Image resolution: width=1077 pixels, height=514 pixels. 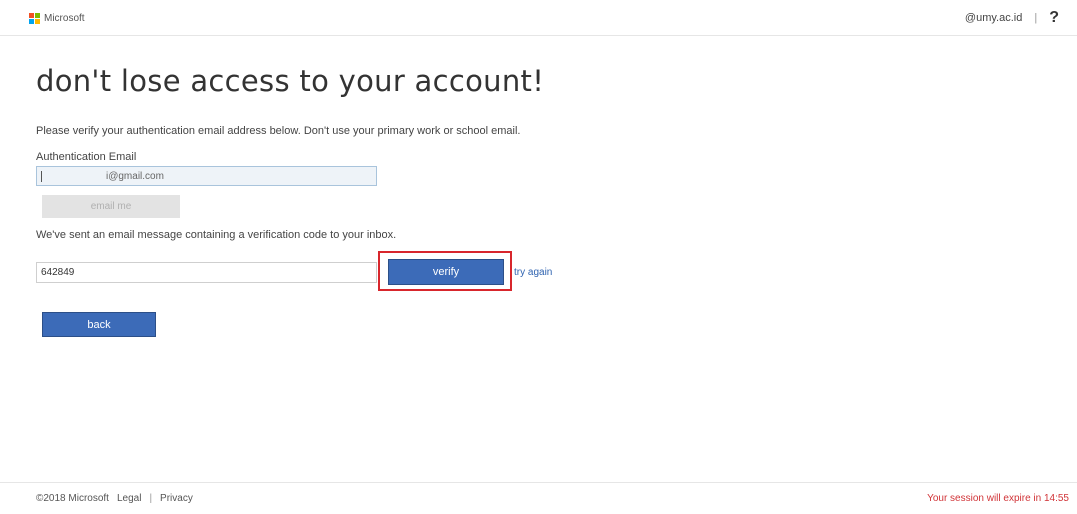 I want to click on legal-link: Legal, so click(x=129, y=498).